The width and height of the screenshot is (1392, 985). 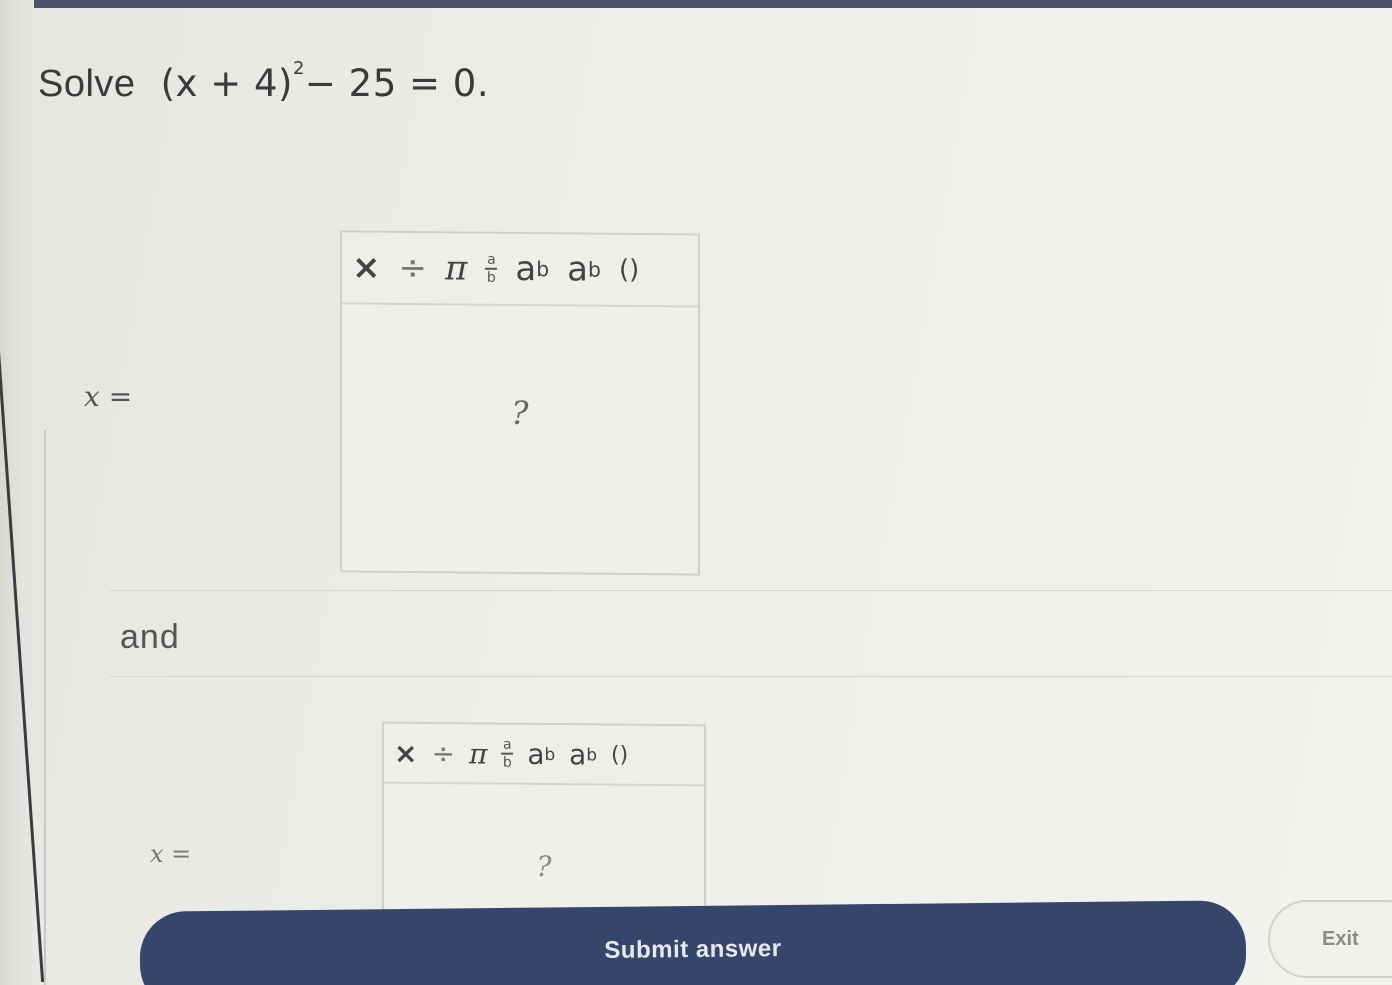 What do you see at coordinates (696, 4) in the screenshot?
I see `top-bar` at bounding box center [696, 4].